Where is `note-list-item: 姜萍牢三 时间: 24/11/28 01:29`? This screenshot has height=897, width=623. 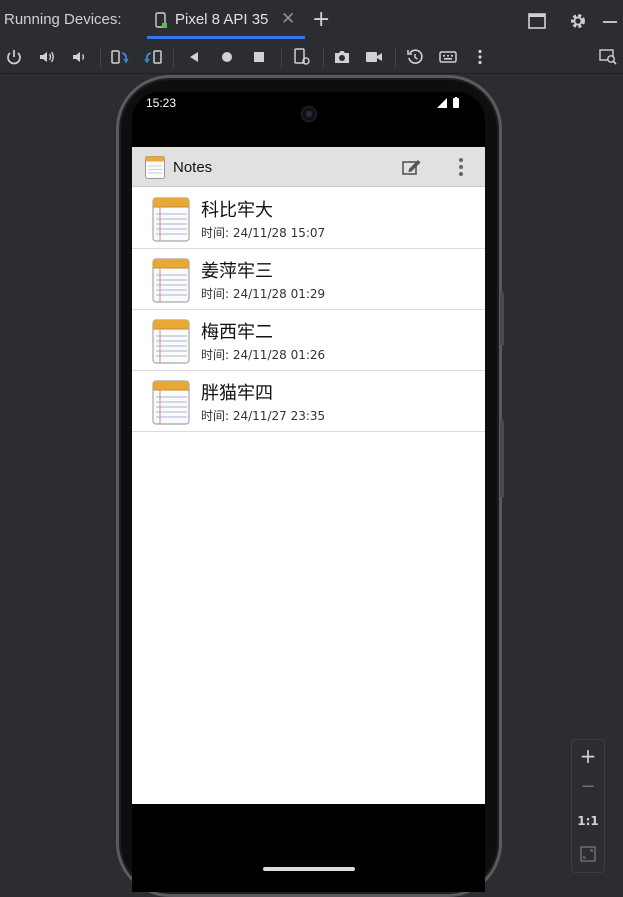 note-list-item: 姜萍牢三 时间: 24/11/28 01:29 is located at coordinates (308, 279).